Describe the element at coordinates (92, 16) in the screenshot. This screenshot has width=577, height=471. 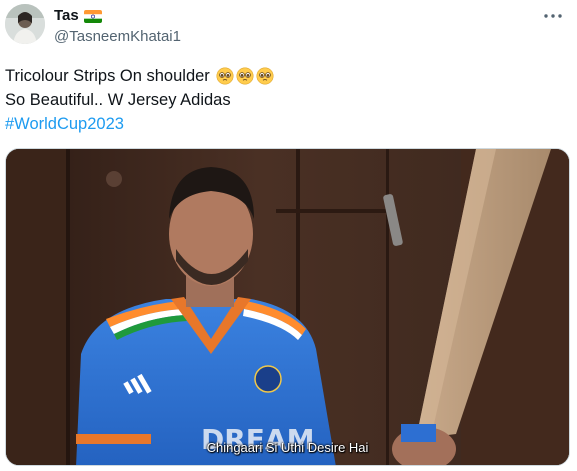
I see `india-flag-icon` at that location.